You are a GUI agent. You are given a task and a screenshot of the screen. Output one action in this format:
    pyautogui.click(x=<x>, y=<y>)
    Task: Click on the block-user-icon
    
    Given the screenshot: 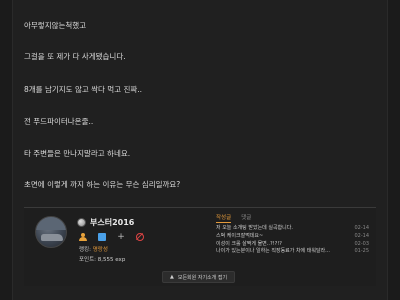 What is the action you would take?
    pyautogui.click(x=140, y=237)
    